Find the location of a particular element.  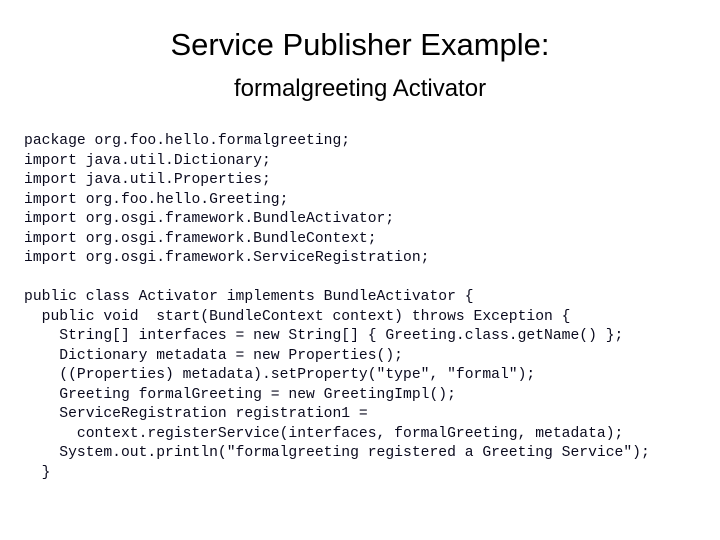

code-line: ServiceRegistration registration1 = is located at coordinates (196, 414).